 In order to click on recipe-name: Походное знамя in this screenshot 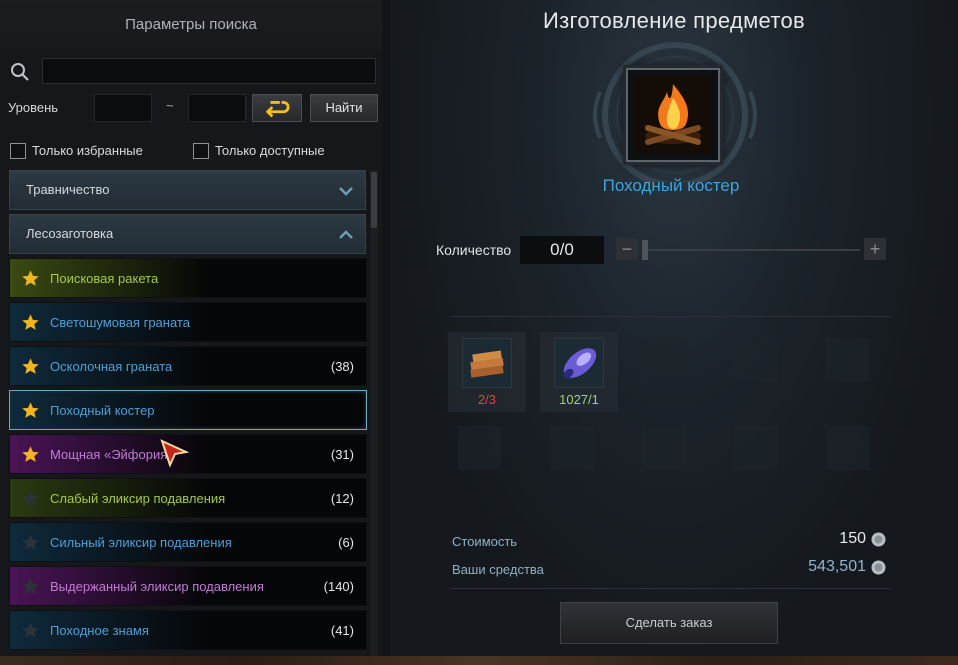, I will do `click(99, 630)`.